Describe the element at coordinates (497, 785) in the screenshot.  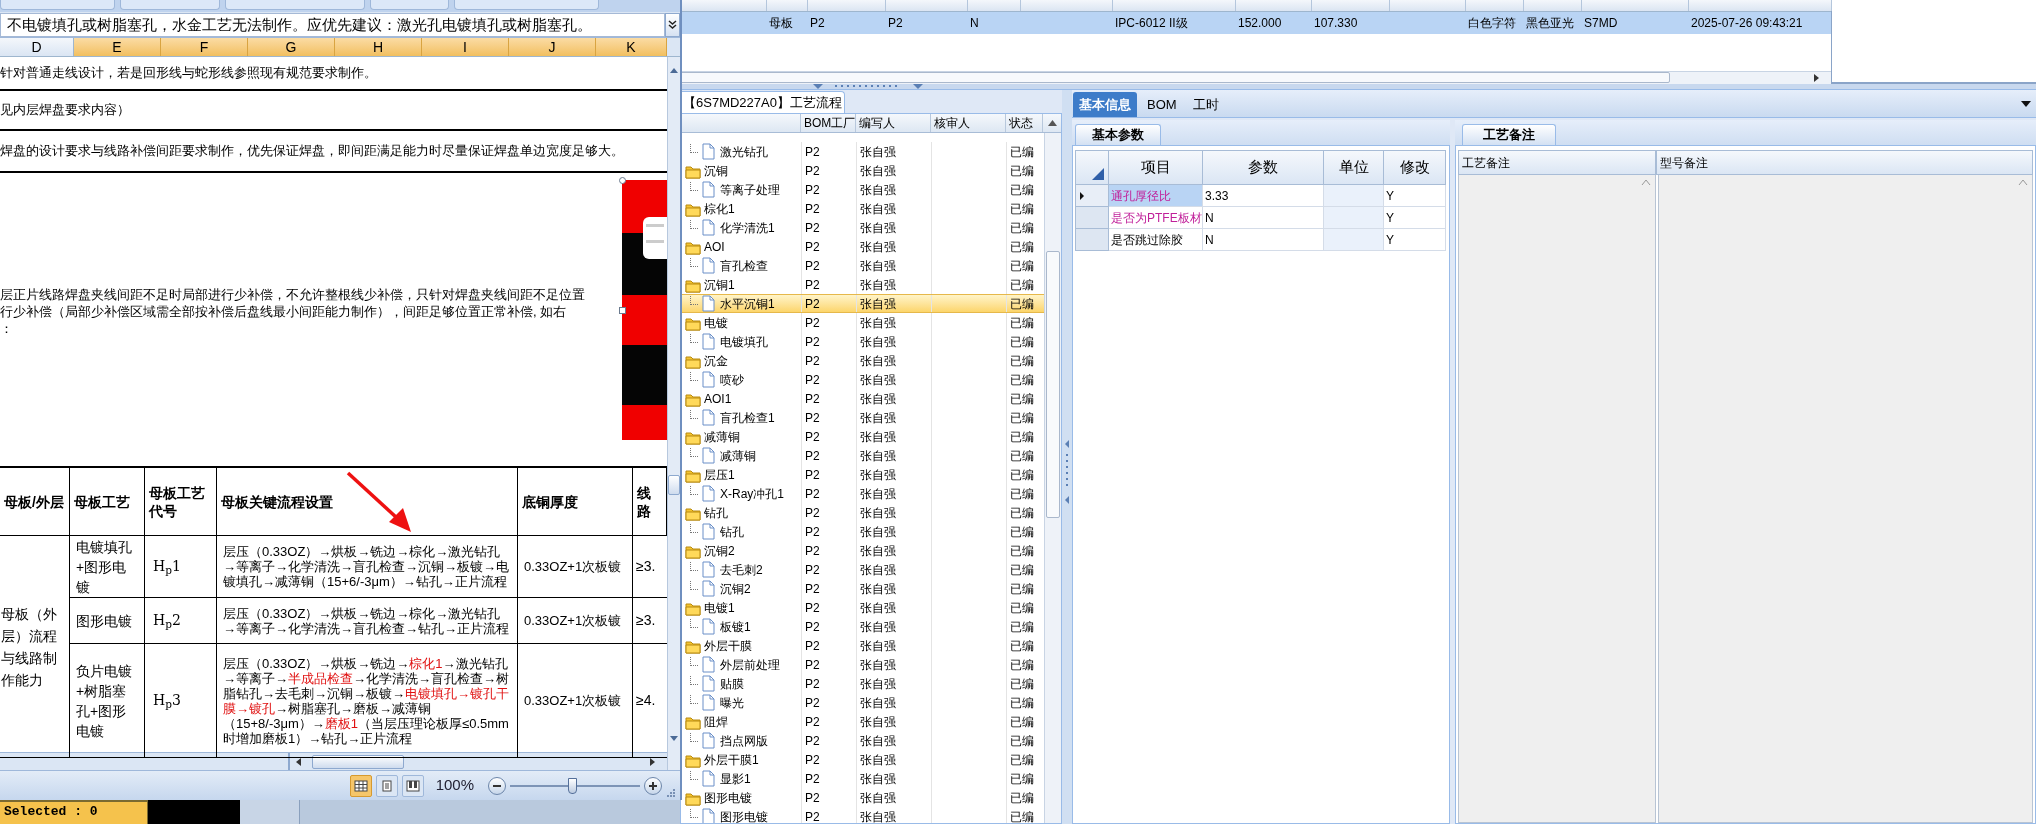
I see `zoom-out-button` at that location.